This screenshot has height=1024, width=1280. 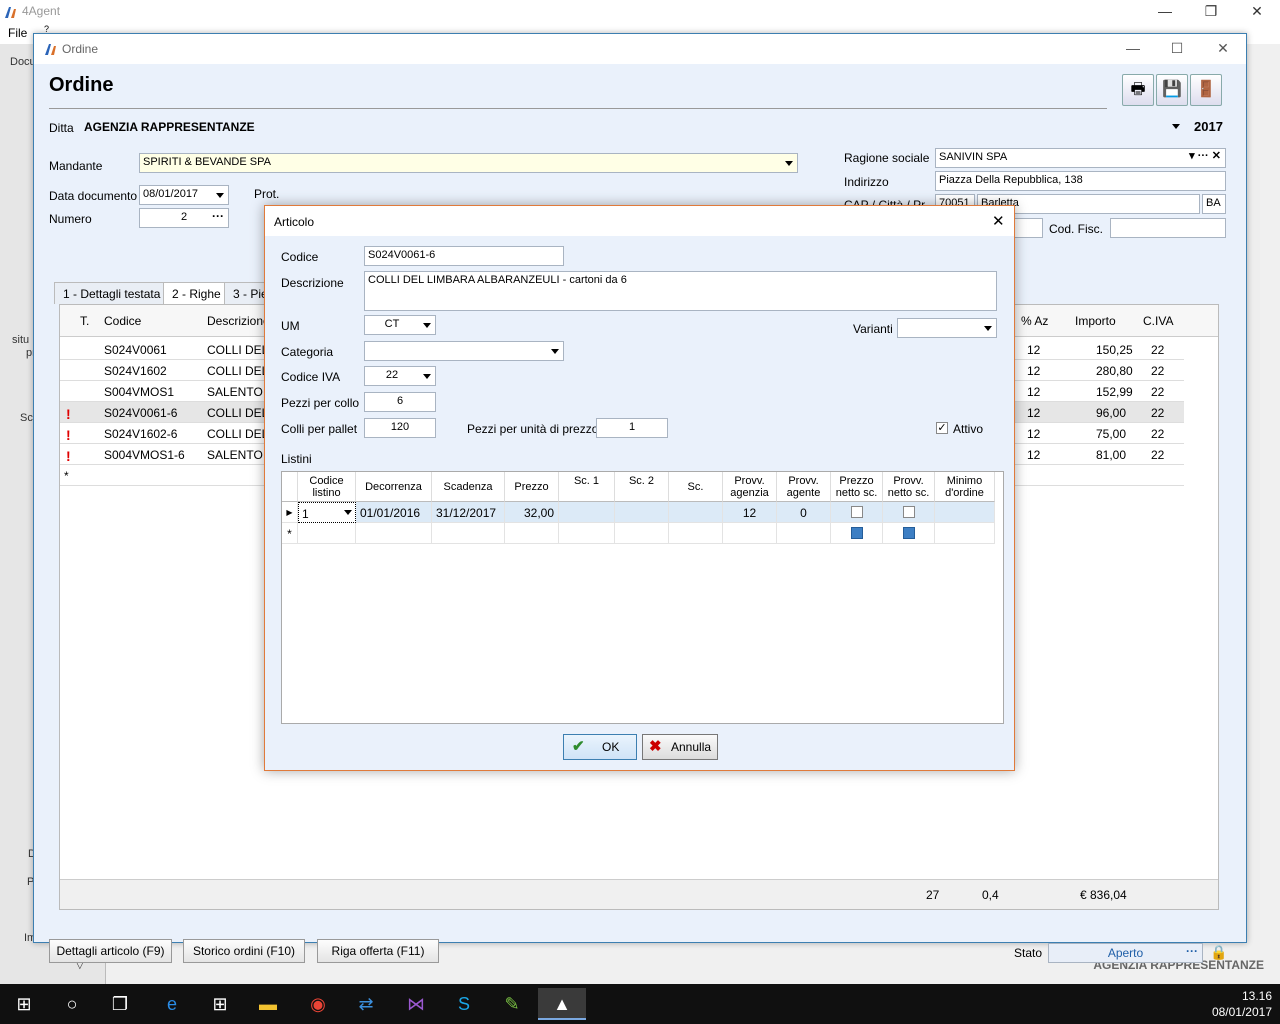 What do you see at coordinates (238, 321) in the screenshot?
I see `col-descrizione: Descrizione` at bounding box center [238, 321].